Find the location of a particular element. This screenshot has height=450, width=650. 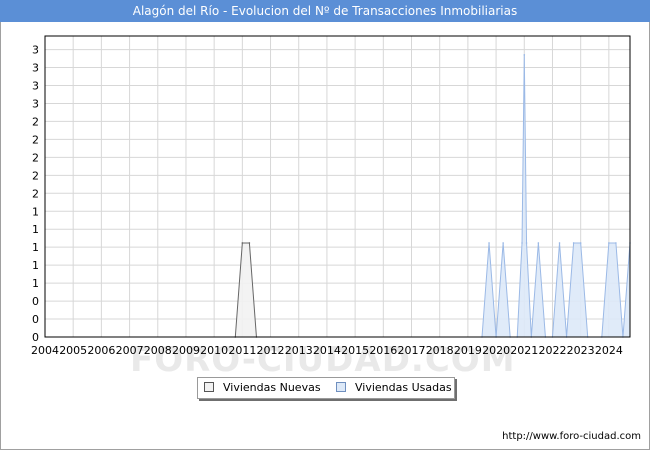

x-tick-label: 2005 is located at coordinates (73, 350).